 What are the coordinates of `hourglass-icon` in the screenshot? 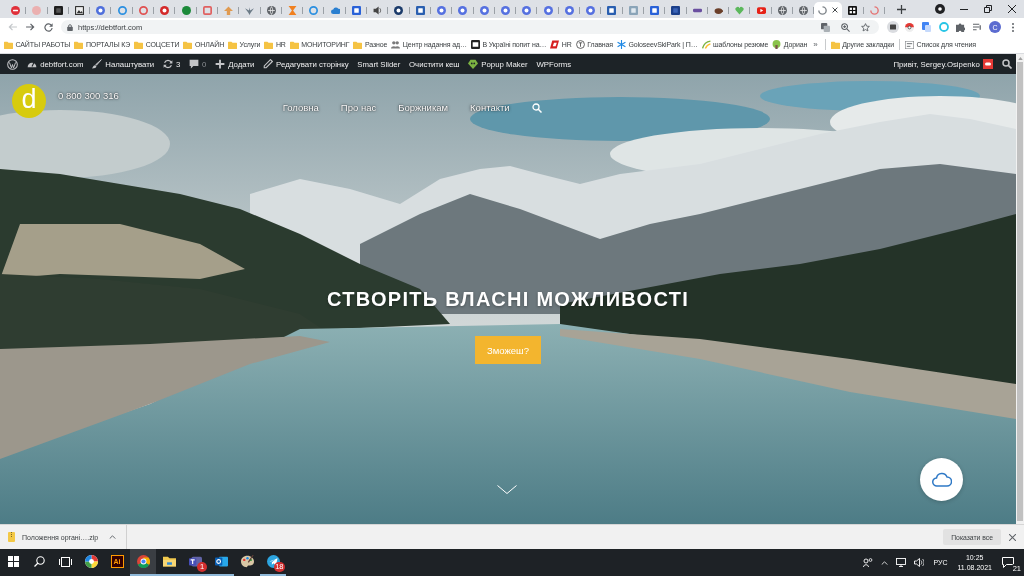 It's located at (292, 10).